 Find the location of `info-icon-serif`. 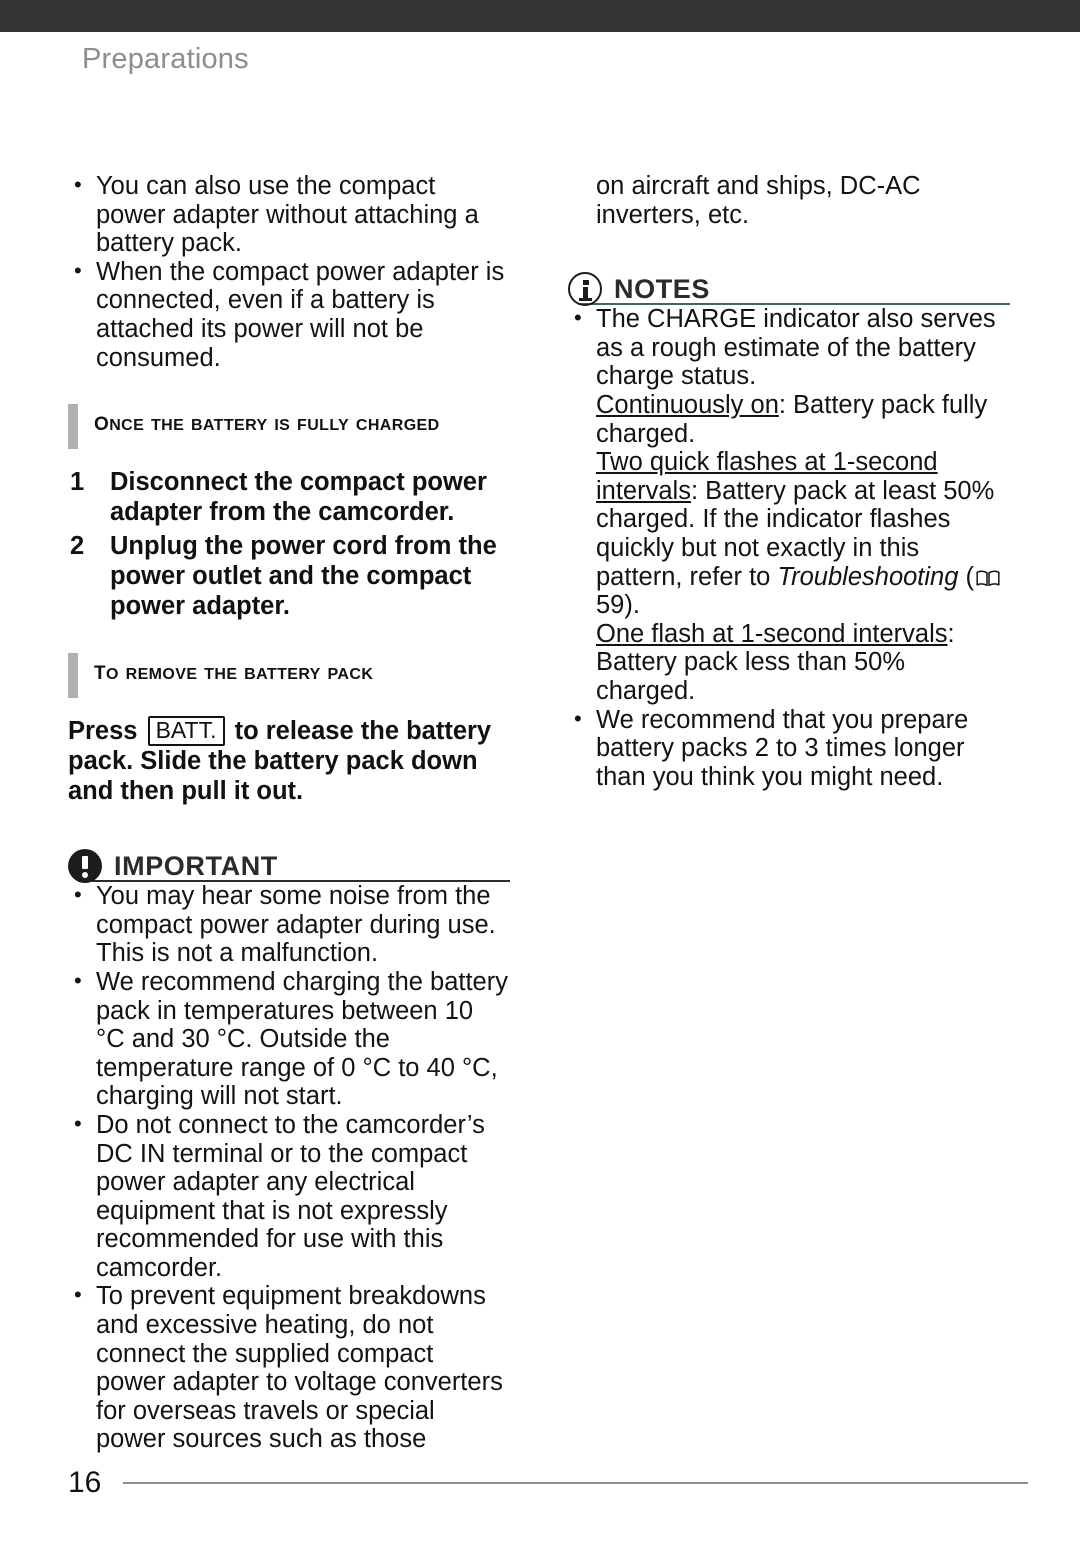

info-icon-serif is located at coordinates (585, 300).